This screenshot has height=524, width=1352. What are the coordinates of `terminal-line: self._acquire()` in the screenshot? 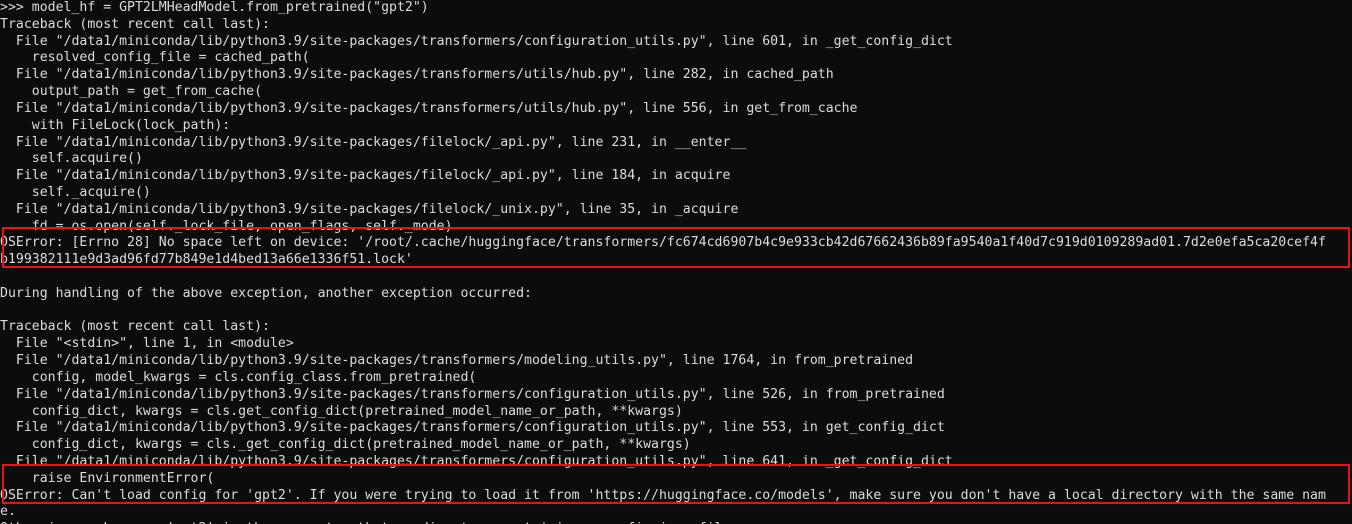 It's located at (75, 192).